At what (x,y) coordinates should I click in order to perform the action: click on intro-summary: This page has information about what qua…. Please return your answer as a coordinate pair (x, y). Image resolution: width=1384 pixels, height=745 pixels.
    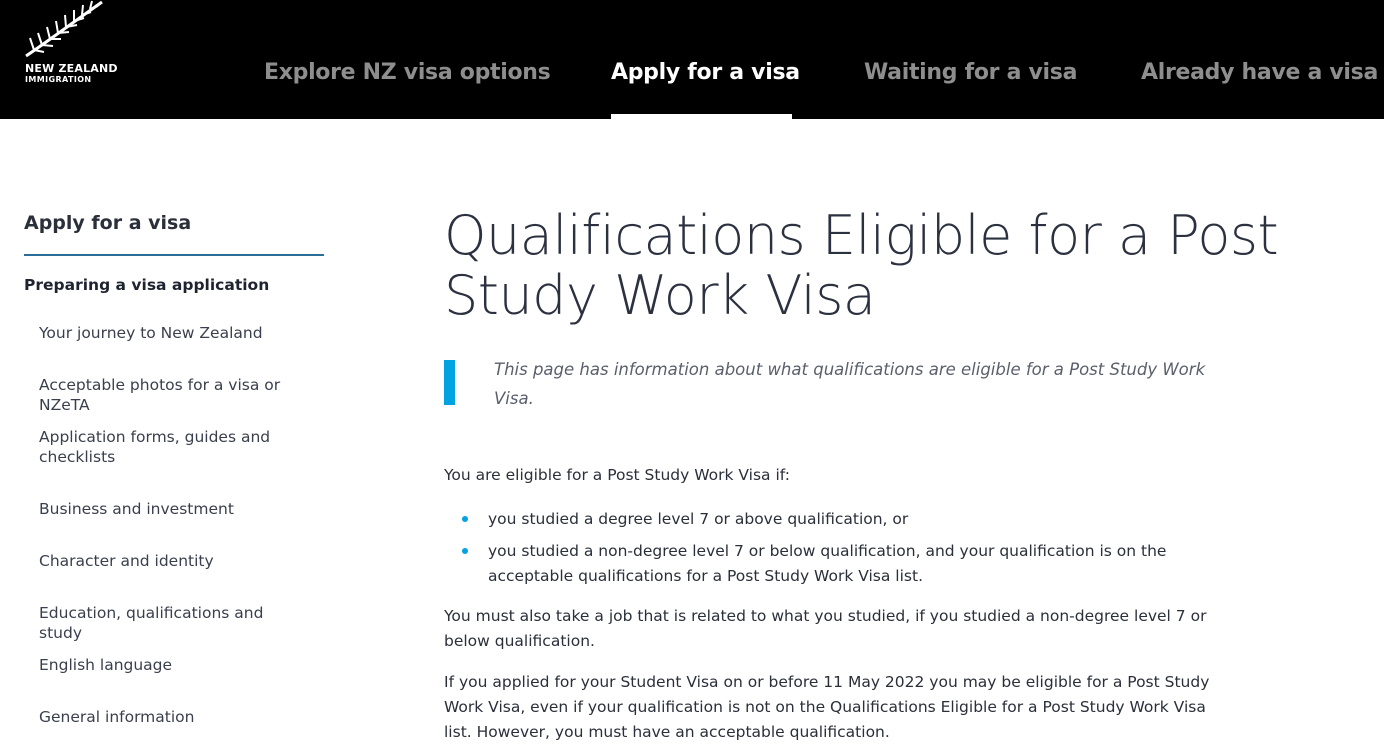
    Looking at the image, I should click on (850, 384).